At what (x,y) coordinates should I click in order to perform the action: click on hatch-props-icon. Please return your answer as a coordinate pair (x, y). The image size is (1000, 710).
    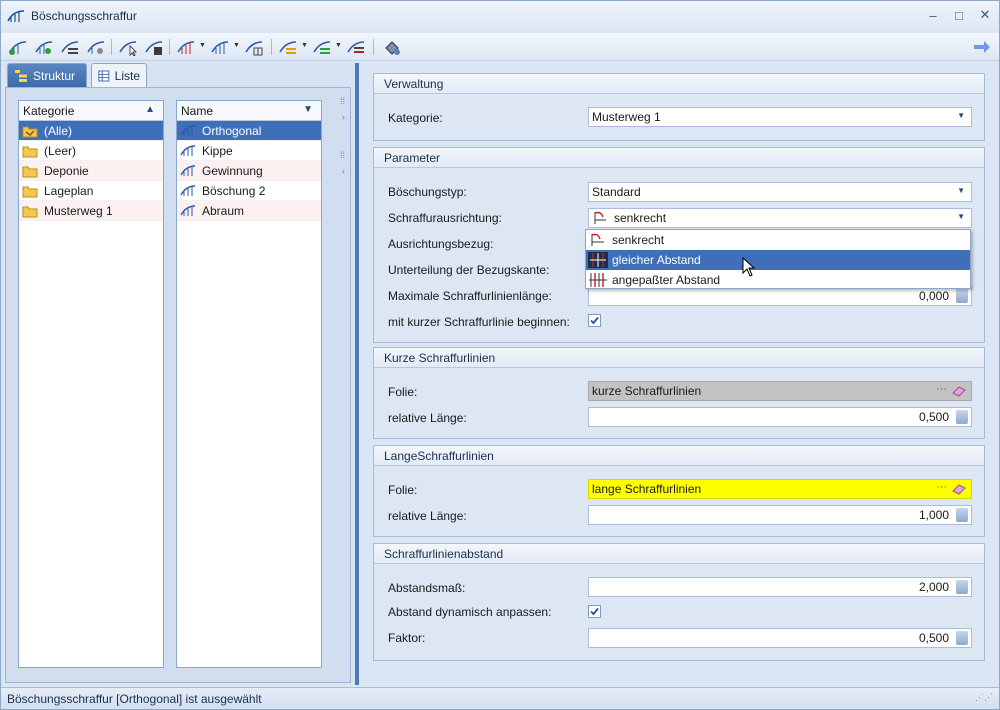
    Looking at the image, I should click on (288, 47).